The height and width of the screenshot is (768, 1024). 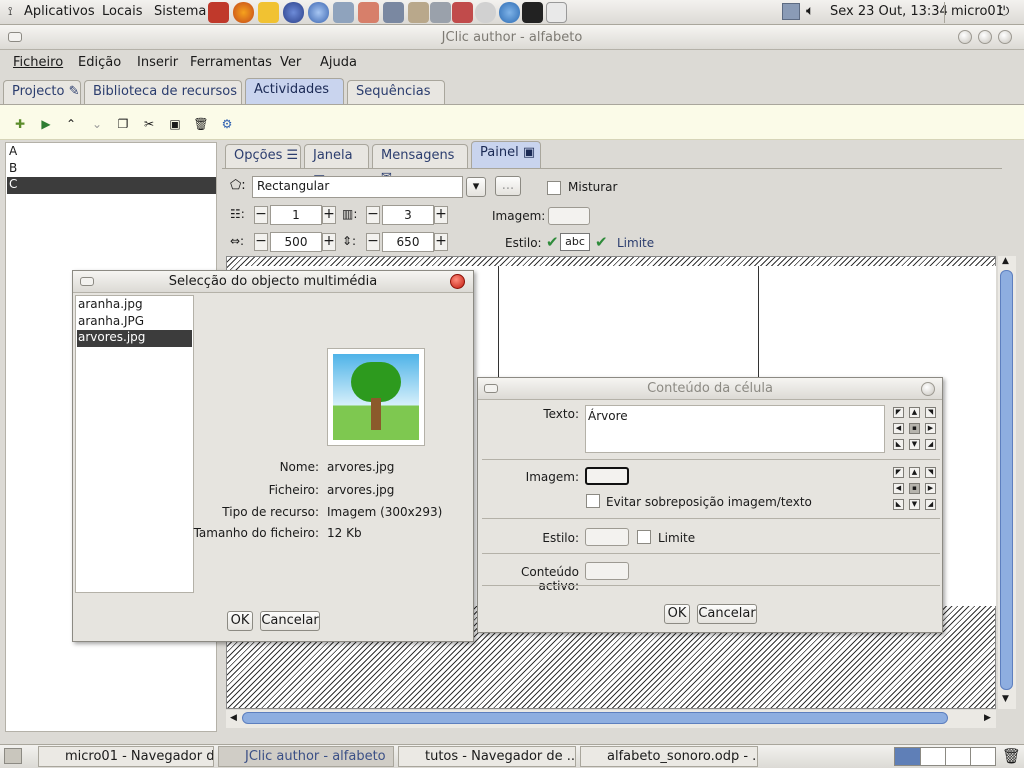 What do you see at coordinates (373, 215) in the screenshot?
I see `cols-decrement: −` at bounding box center [373, 215].